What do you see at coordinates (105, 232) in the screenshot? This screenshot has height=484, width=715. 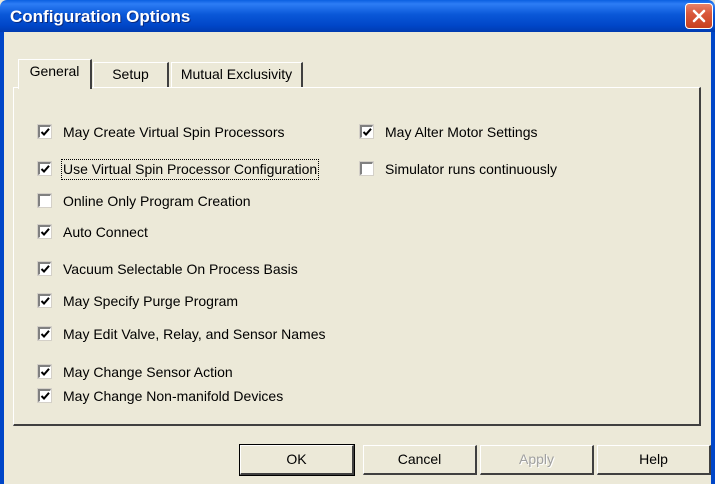 I see `option-label: Auto Connect` at bounding box center [105, 232].